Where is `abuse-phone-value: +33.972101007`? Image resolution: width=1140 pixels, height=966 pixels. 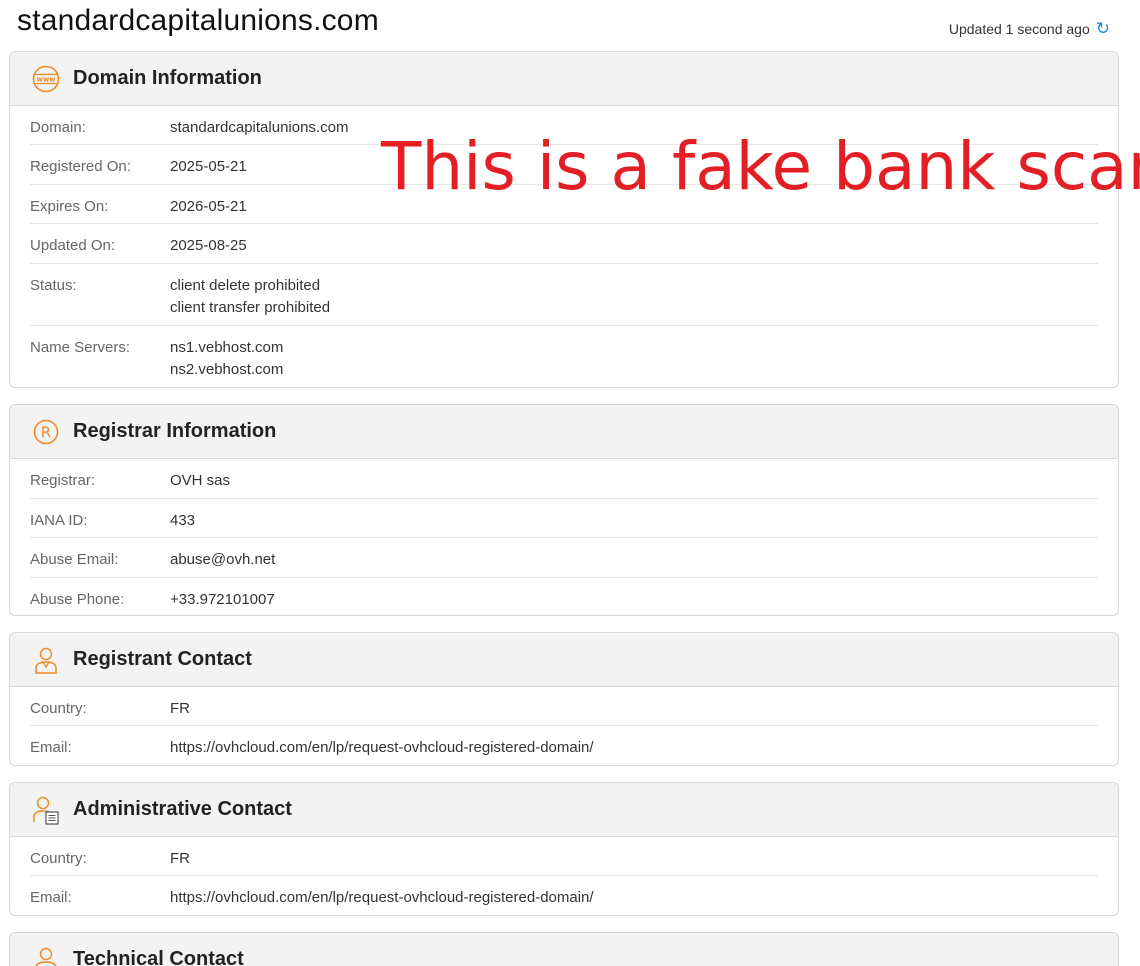
abuse-phone-value: +33.972101007 is located at coordinates (222, 599).